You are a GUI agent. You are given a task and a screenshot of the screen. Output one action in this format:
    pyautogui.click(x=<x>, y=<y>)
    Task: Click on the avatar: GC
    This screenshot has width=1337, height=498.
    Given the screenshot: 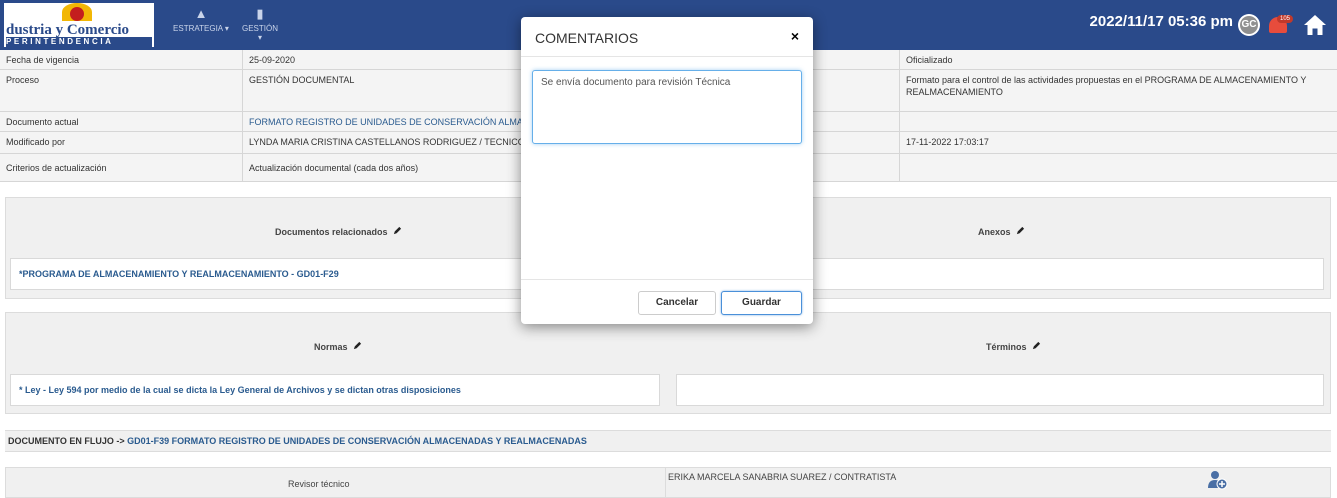 What is the action you would take?
    pyautogui.click(x=1249, y=25)
    